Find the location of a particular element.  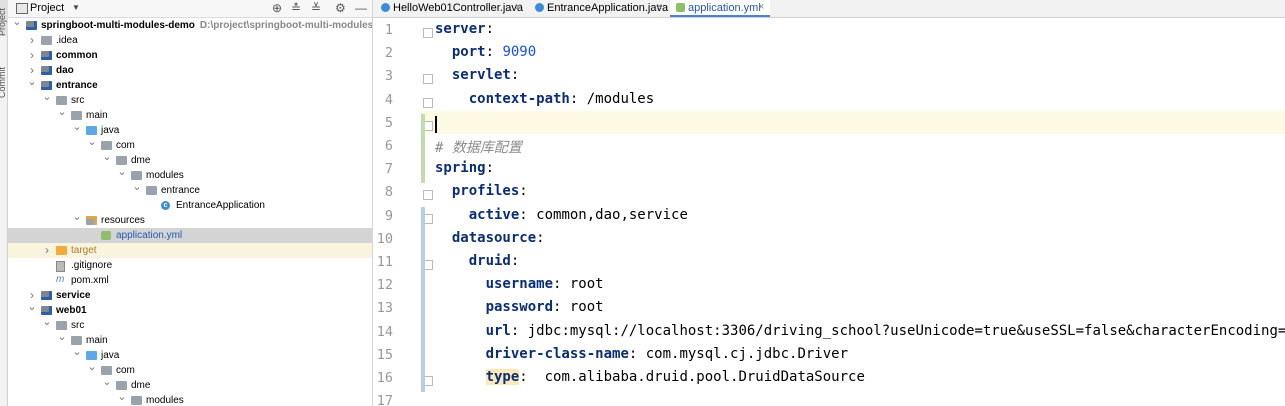

code-line: context-path: /modules is located at coordinates (544, 102).